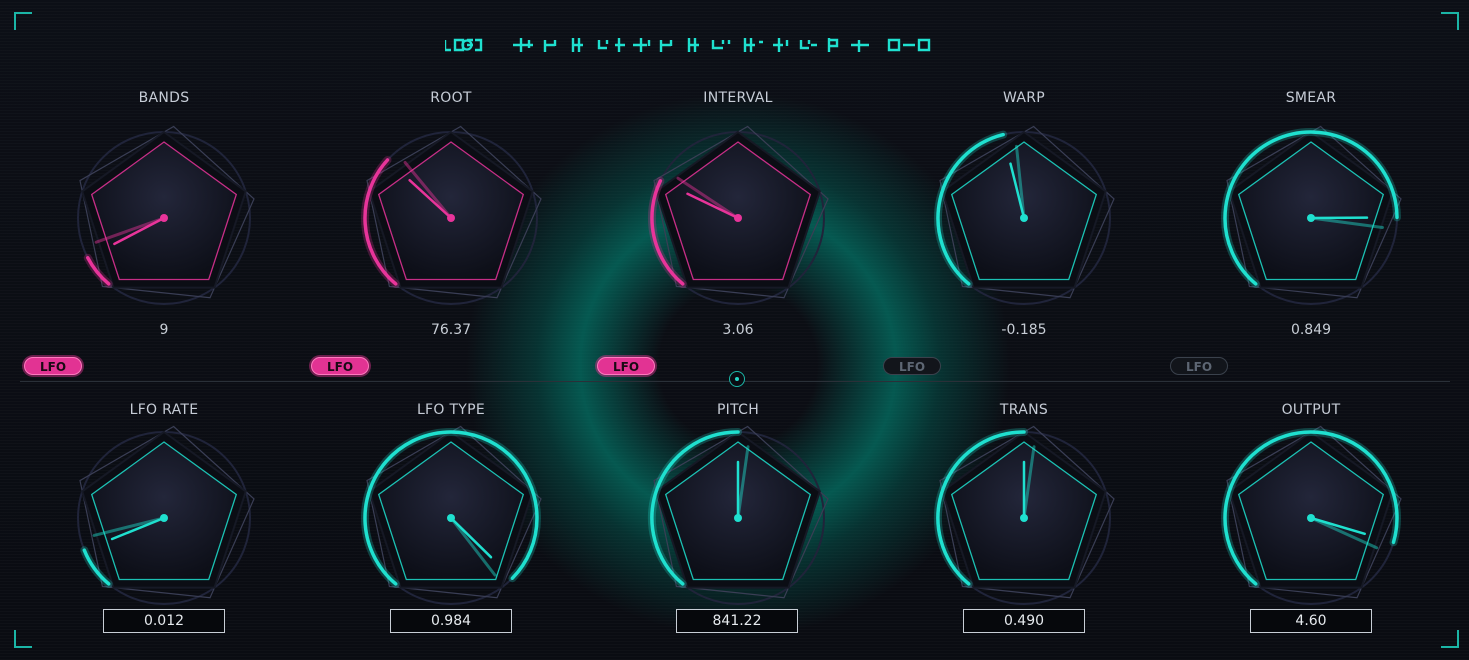 Image resolution: width=1469 pixels, height=660 pixels. What do you see at coordinates (451, 330) in the screenshot?
I see `root-value: 76.37` at bounding box center [451, 330].